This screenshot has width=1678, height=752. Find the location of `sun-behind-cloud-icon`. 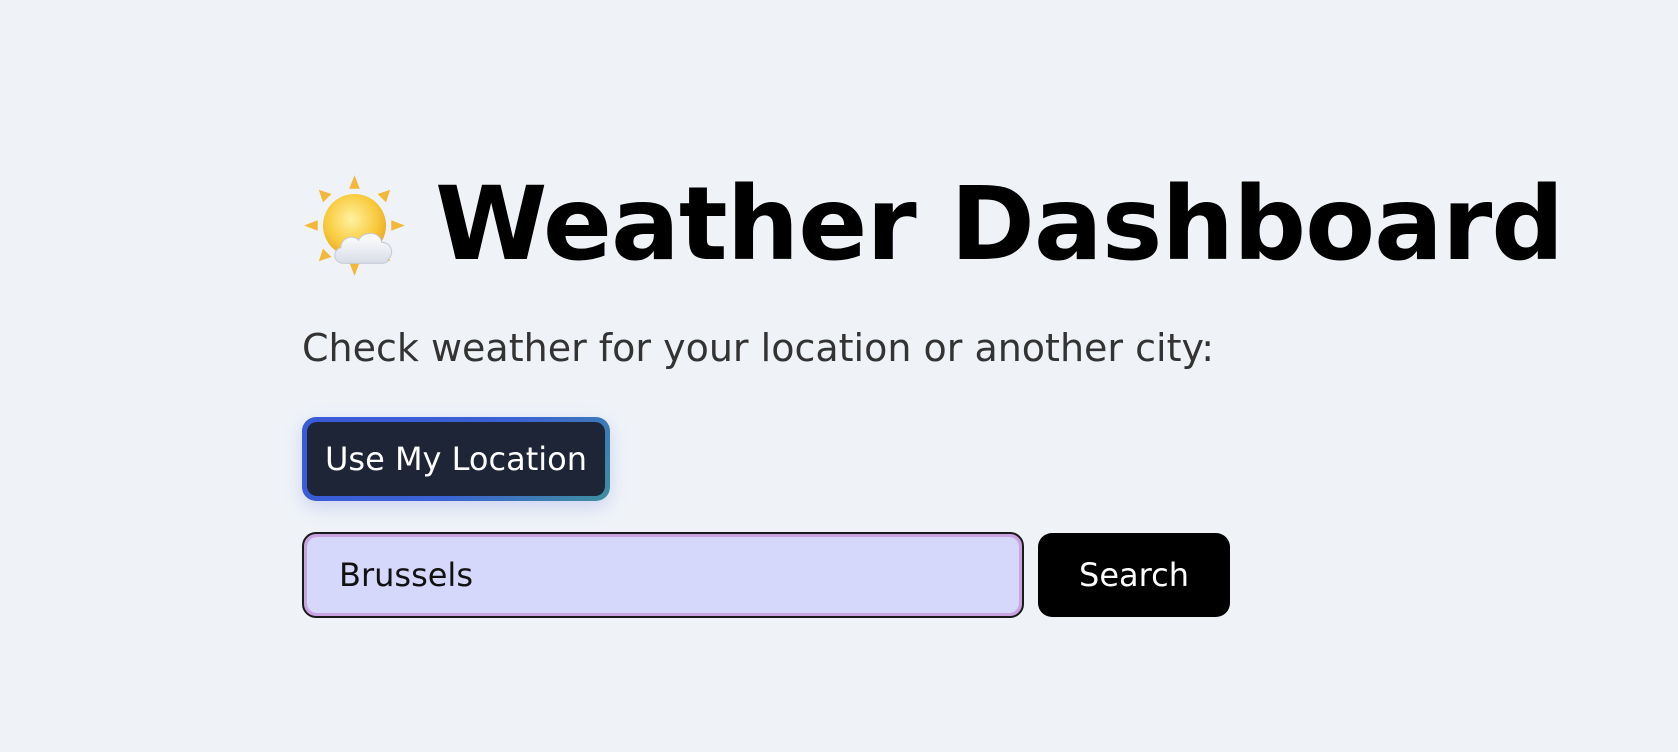

sun-behind-cloud-icon is located at coordinates (354, 225).